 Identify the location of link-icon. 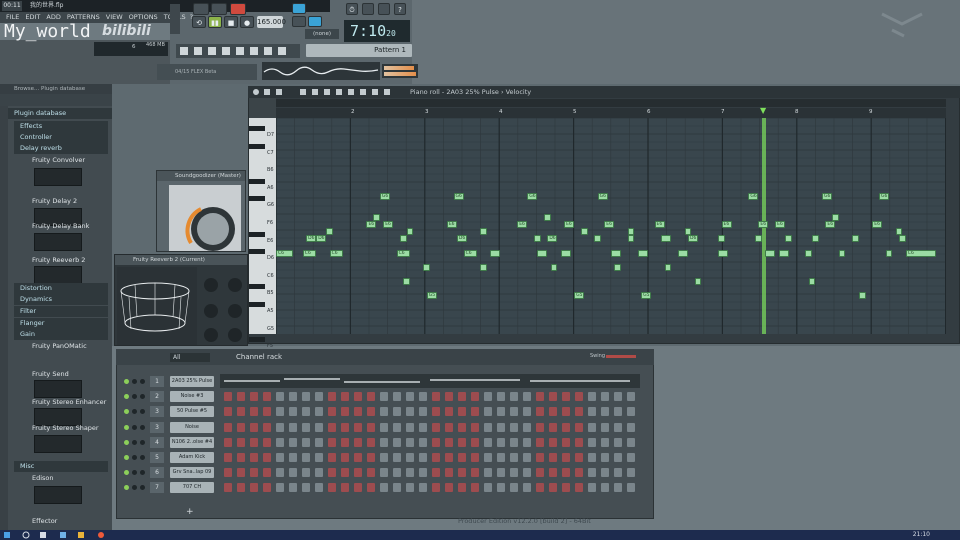
(315, 21).